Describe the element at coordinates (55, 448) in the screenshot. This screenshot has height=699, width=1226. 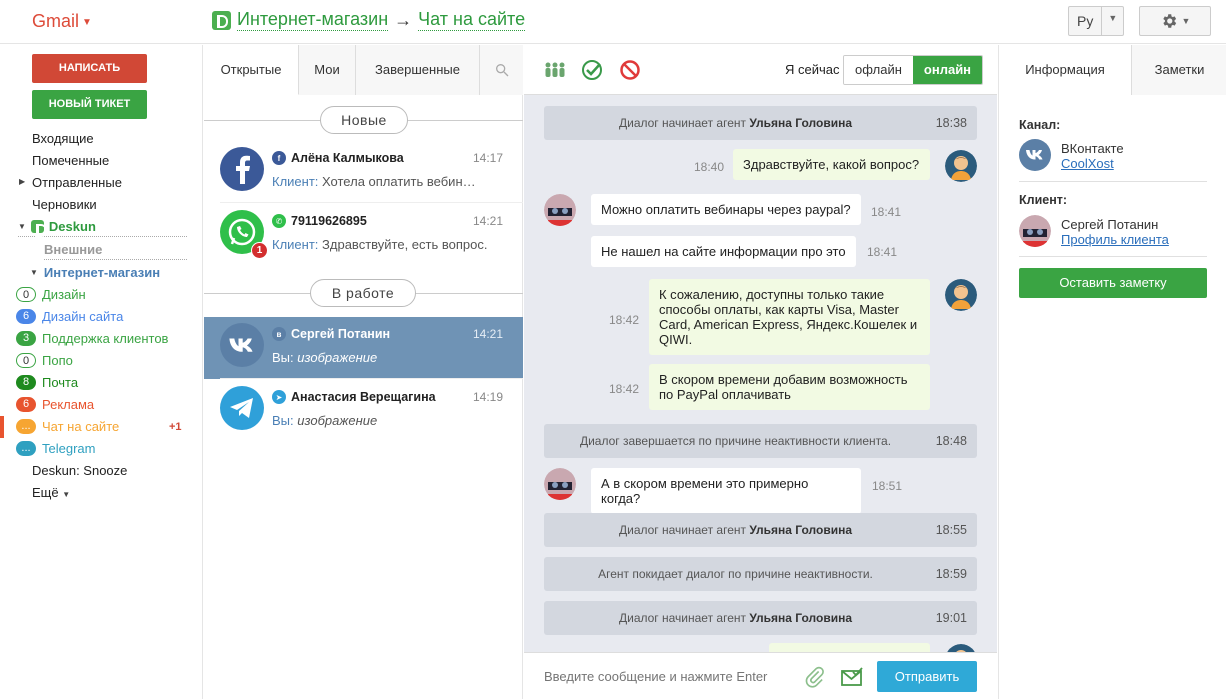
I see `sidebar-label-item: ... Telegram` at that location.